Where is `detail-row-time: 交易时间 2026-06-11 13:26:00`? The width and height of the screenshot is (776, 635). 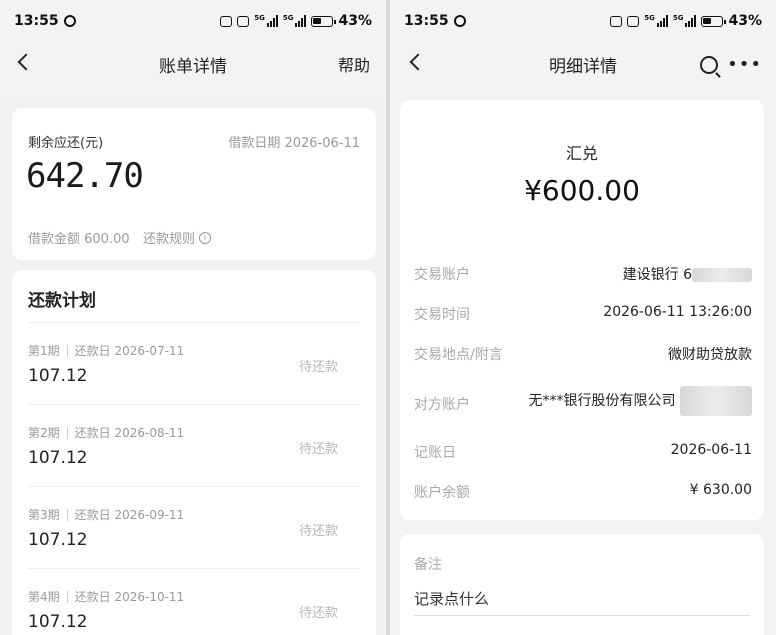 detail-row-time: 交易时间 2026-06-11 13:26:00 is located at coordinates (582, 314).